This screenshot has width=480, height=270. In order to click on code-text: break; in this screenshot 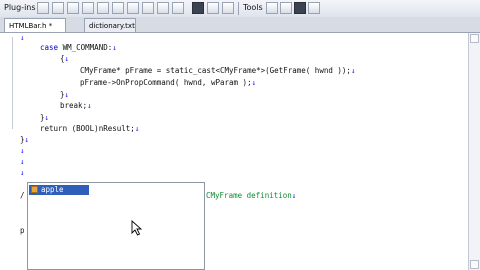, I will do `click(74, 105)`.